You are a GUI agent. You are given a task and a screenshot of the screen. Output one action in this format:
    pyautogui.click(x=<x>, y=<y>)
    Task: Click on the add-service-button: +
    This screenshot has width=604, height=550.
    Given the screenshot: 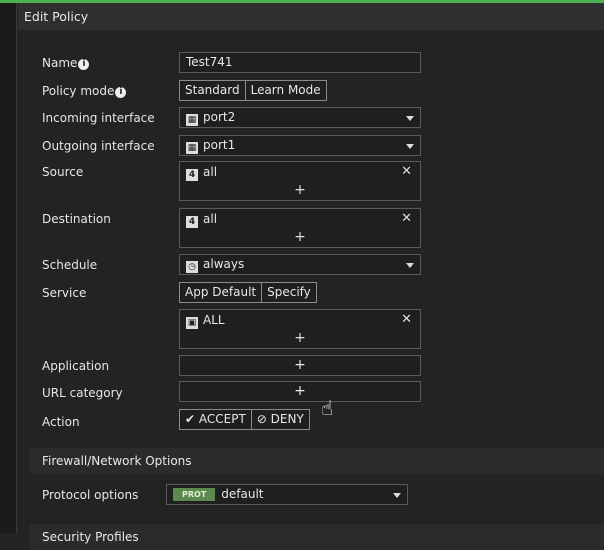 What is the action you would take?
    pyautogui.click(x=300, y=338)
    